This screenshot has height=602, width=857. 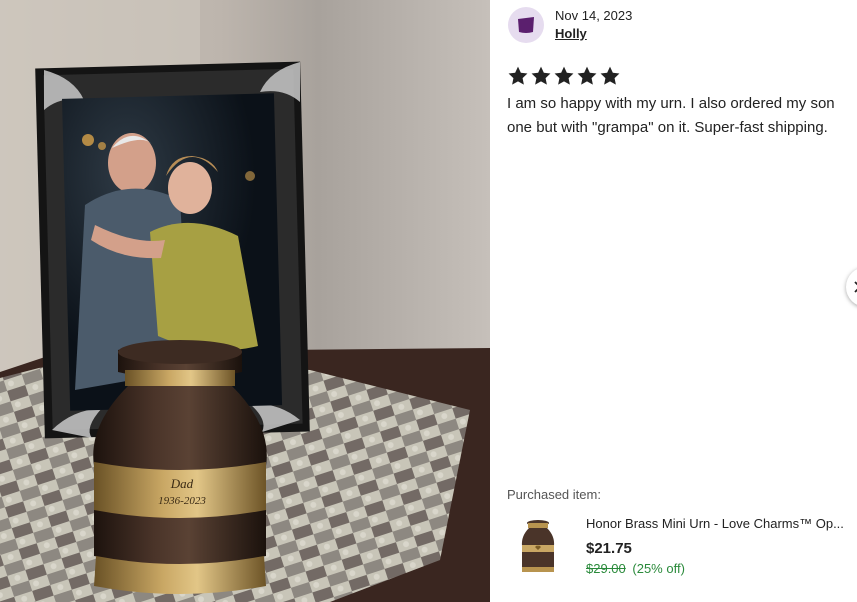 What do you see at coordinates (182, 483) in the screenshot?
I see `urn-engraving-name: Dad` at bounding box center [182, 483].